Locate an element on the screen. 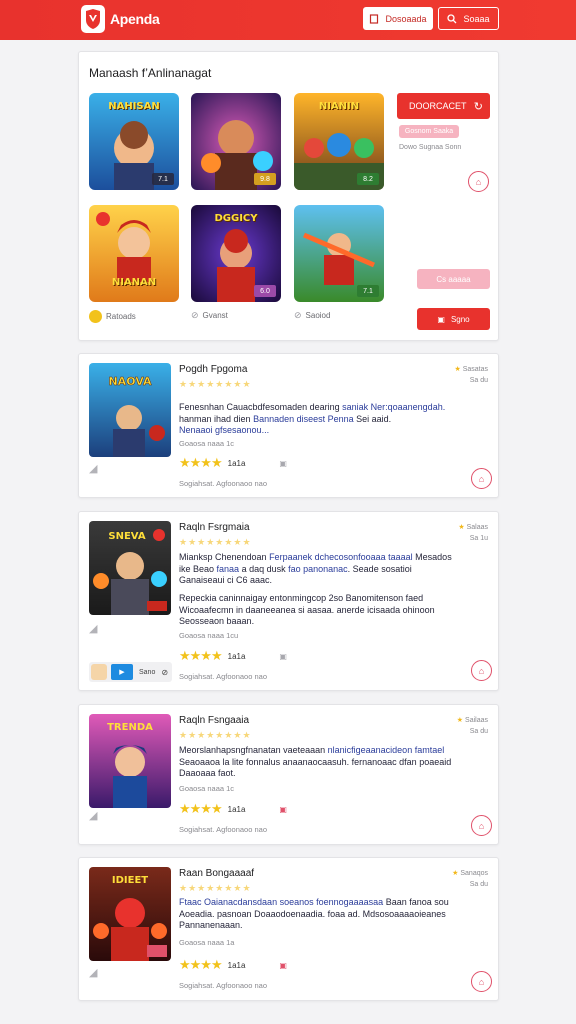  thumb-badge: 9.8 is located at coordinates (265, 179).